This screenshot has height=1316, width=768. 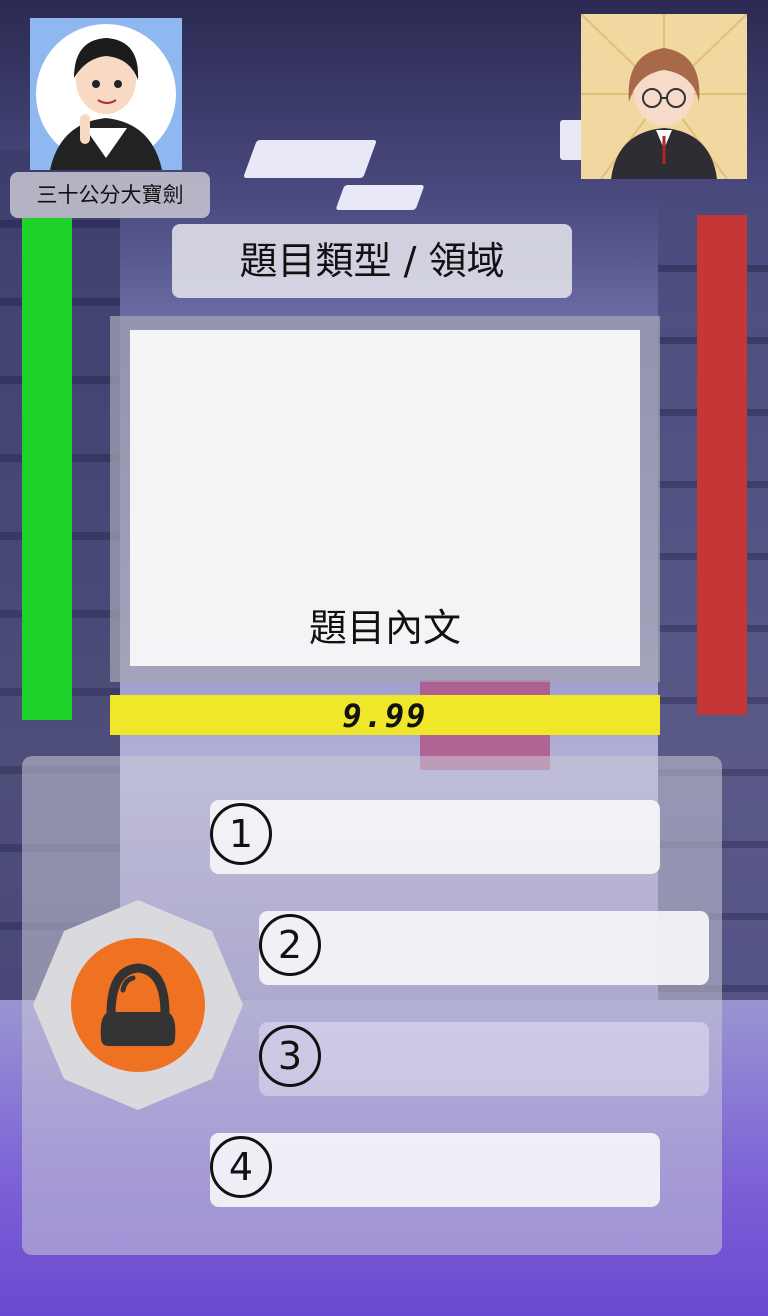 What do you see at coordinates (290, 945) in the screenshot?
I see `option-2-number: 2` at bounding box center [290, 945].